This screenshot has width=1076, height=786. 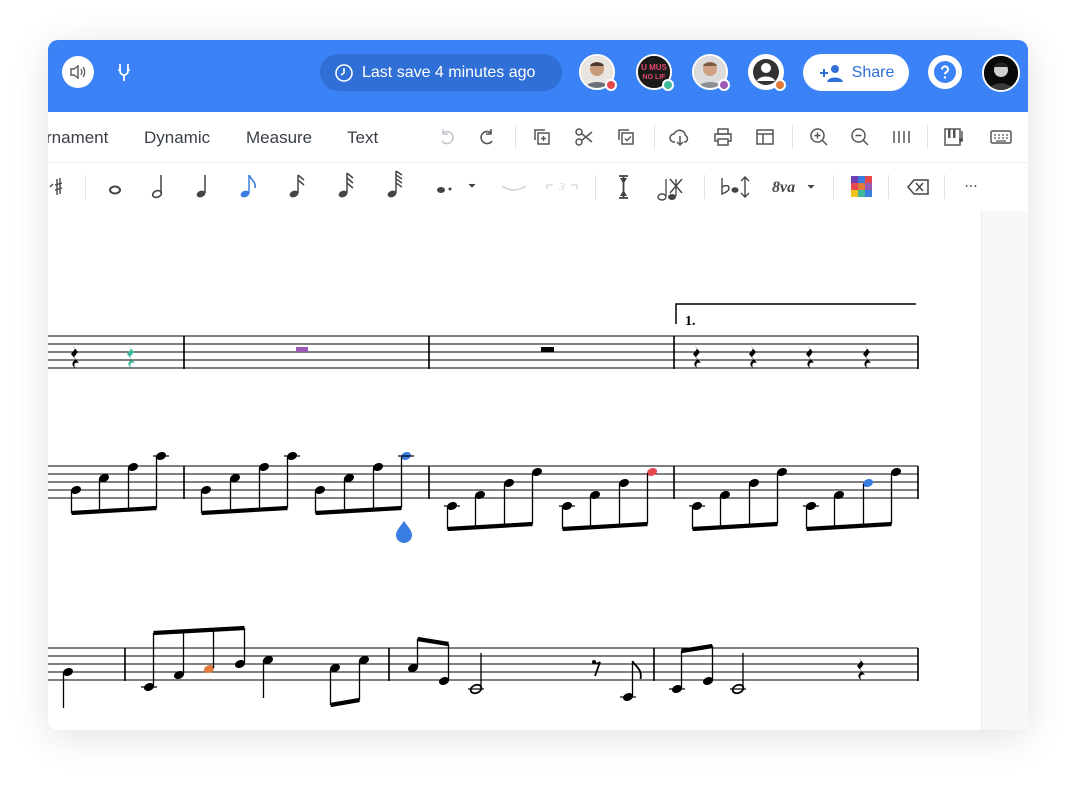 I want to click on menu-dynamic: Dynamic, so click(x=177, y=138).